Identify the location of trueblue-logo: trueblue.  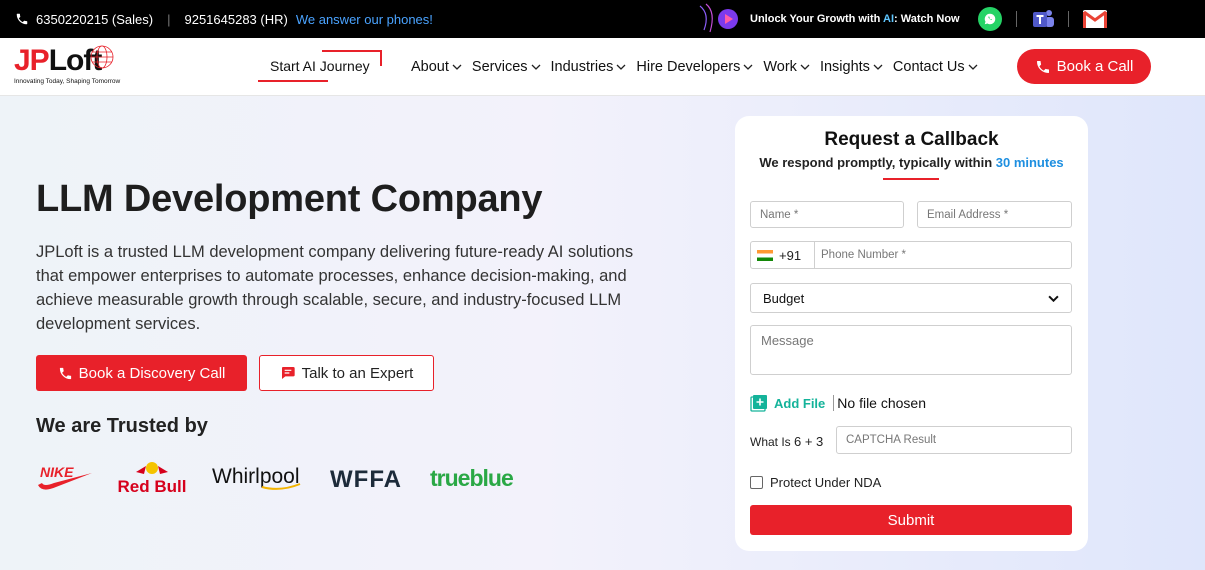
(478, 478).